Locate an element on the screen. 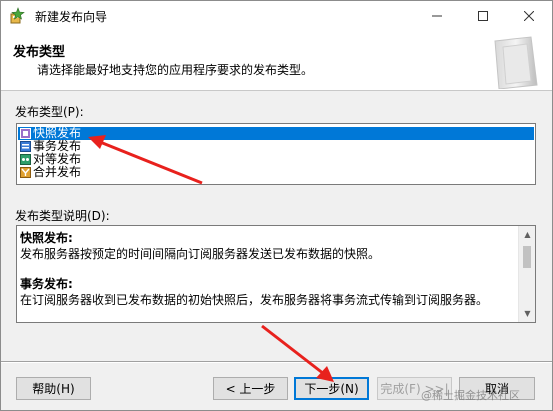 This screenshot has width=553, height=411. description-scrollbar: ▲ ▼ is located at coordinates (526, 274).